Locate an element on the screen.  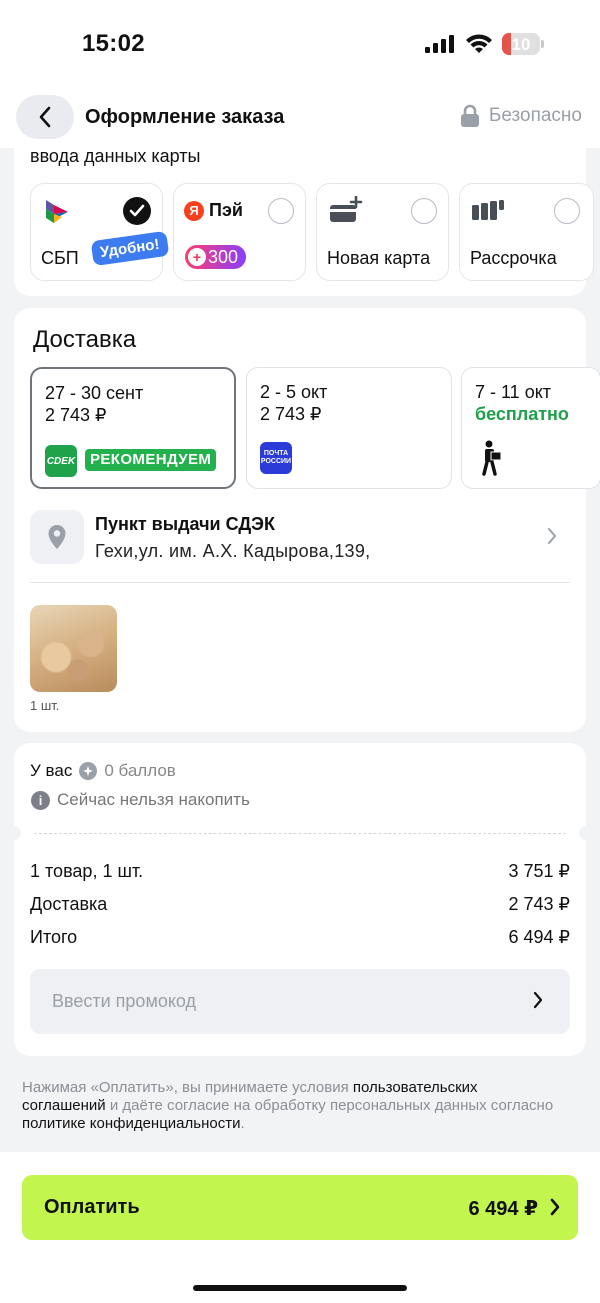
product-thumbnail is located at coordinates (73, 648).